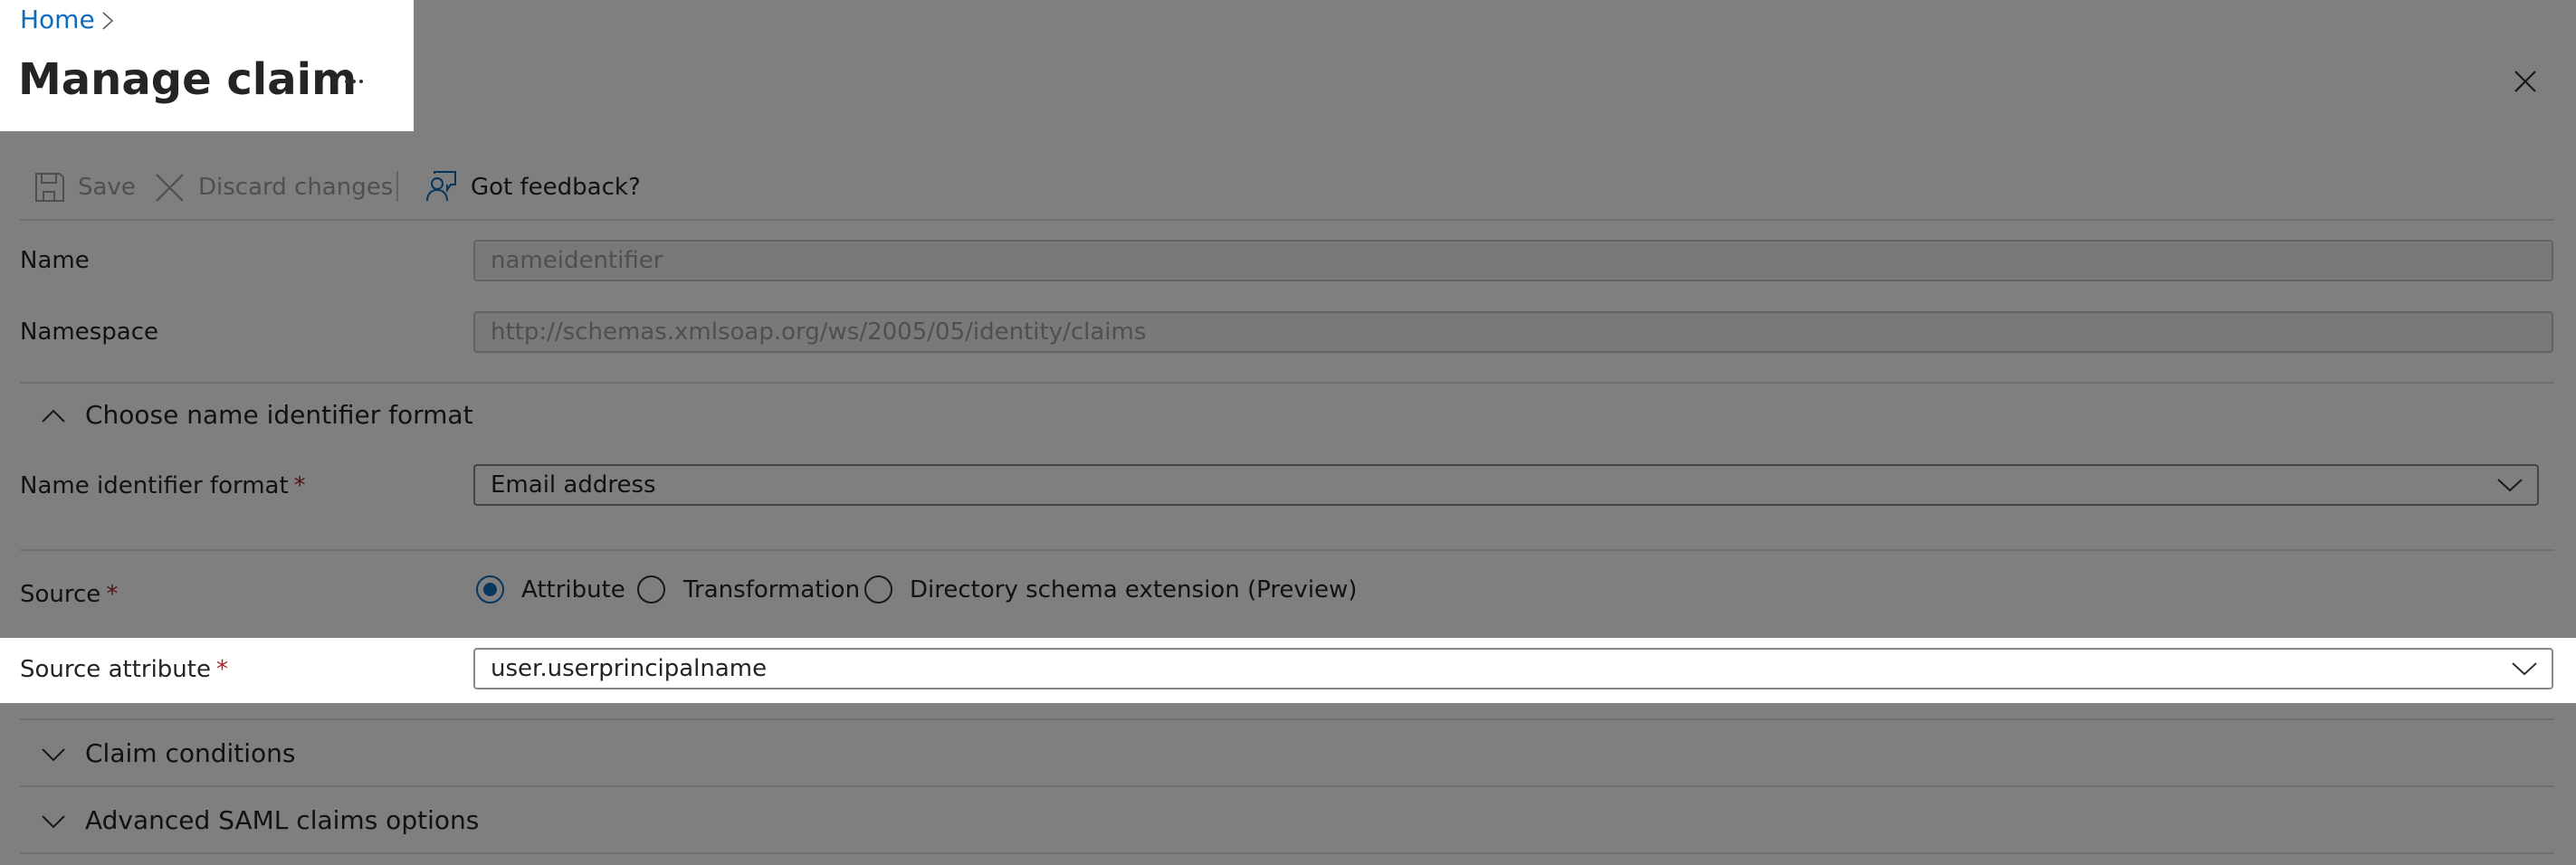 This screenshot has height=865, width=2576. What do you see at coordinates (191, 753) in the screenshot?
I see `claim-conditions-title: Claim conditions` at bounding box center [191, 753].